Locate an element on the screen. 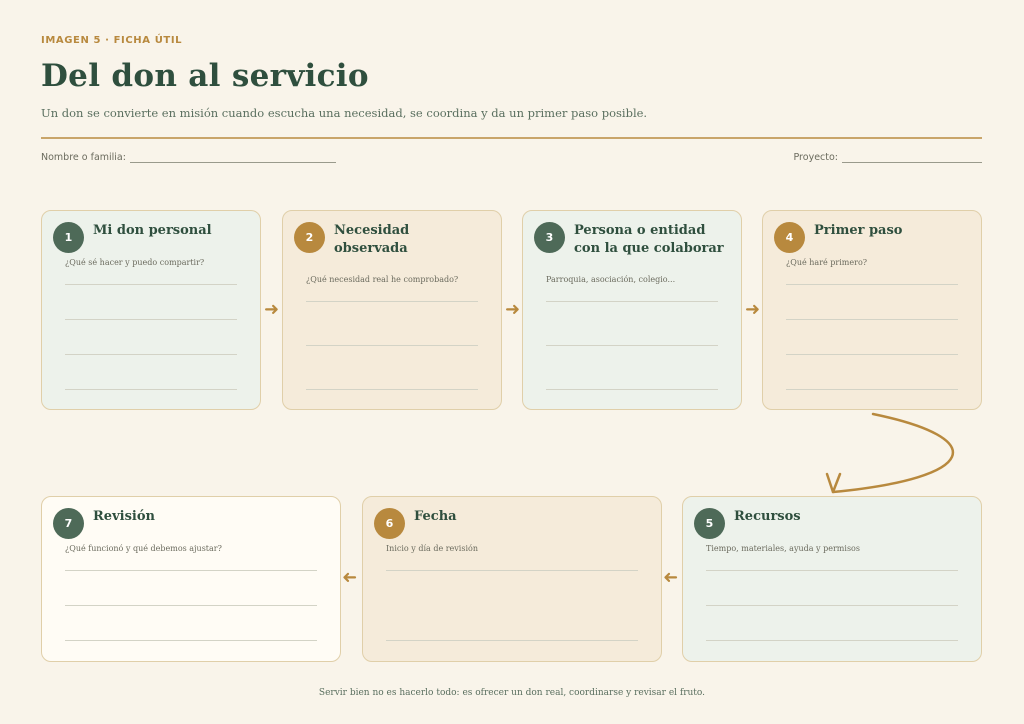 Image resolution: width=1024 pixels, height=724 pixels. step-number-badge: 5 is located at coordinates (709, 523).